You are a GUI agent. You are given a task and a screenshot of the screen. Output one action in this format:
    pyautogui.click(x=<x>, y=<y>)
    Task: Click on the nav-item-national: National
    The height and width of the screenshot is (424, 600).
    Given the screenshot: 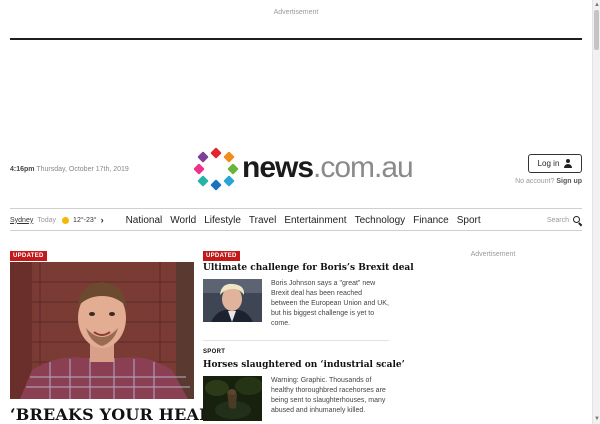 What is the action you would take?
    pyautogui.click(x=144, y=220)
    